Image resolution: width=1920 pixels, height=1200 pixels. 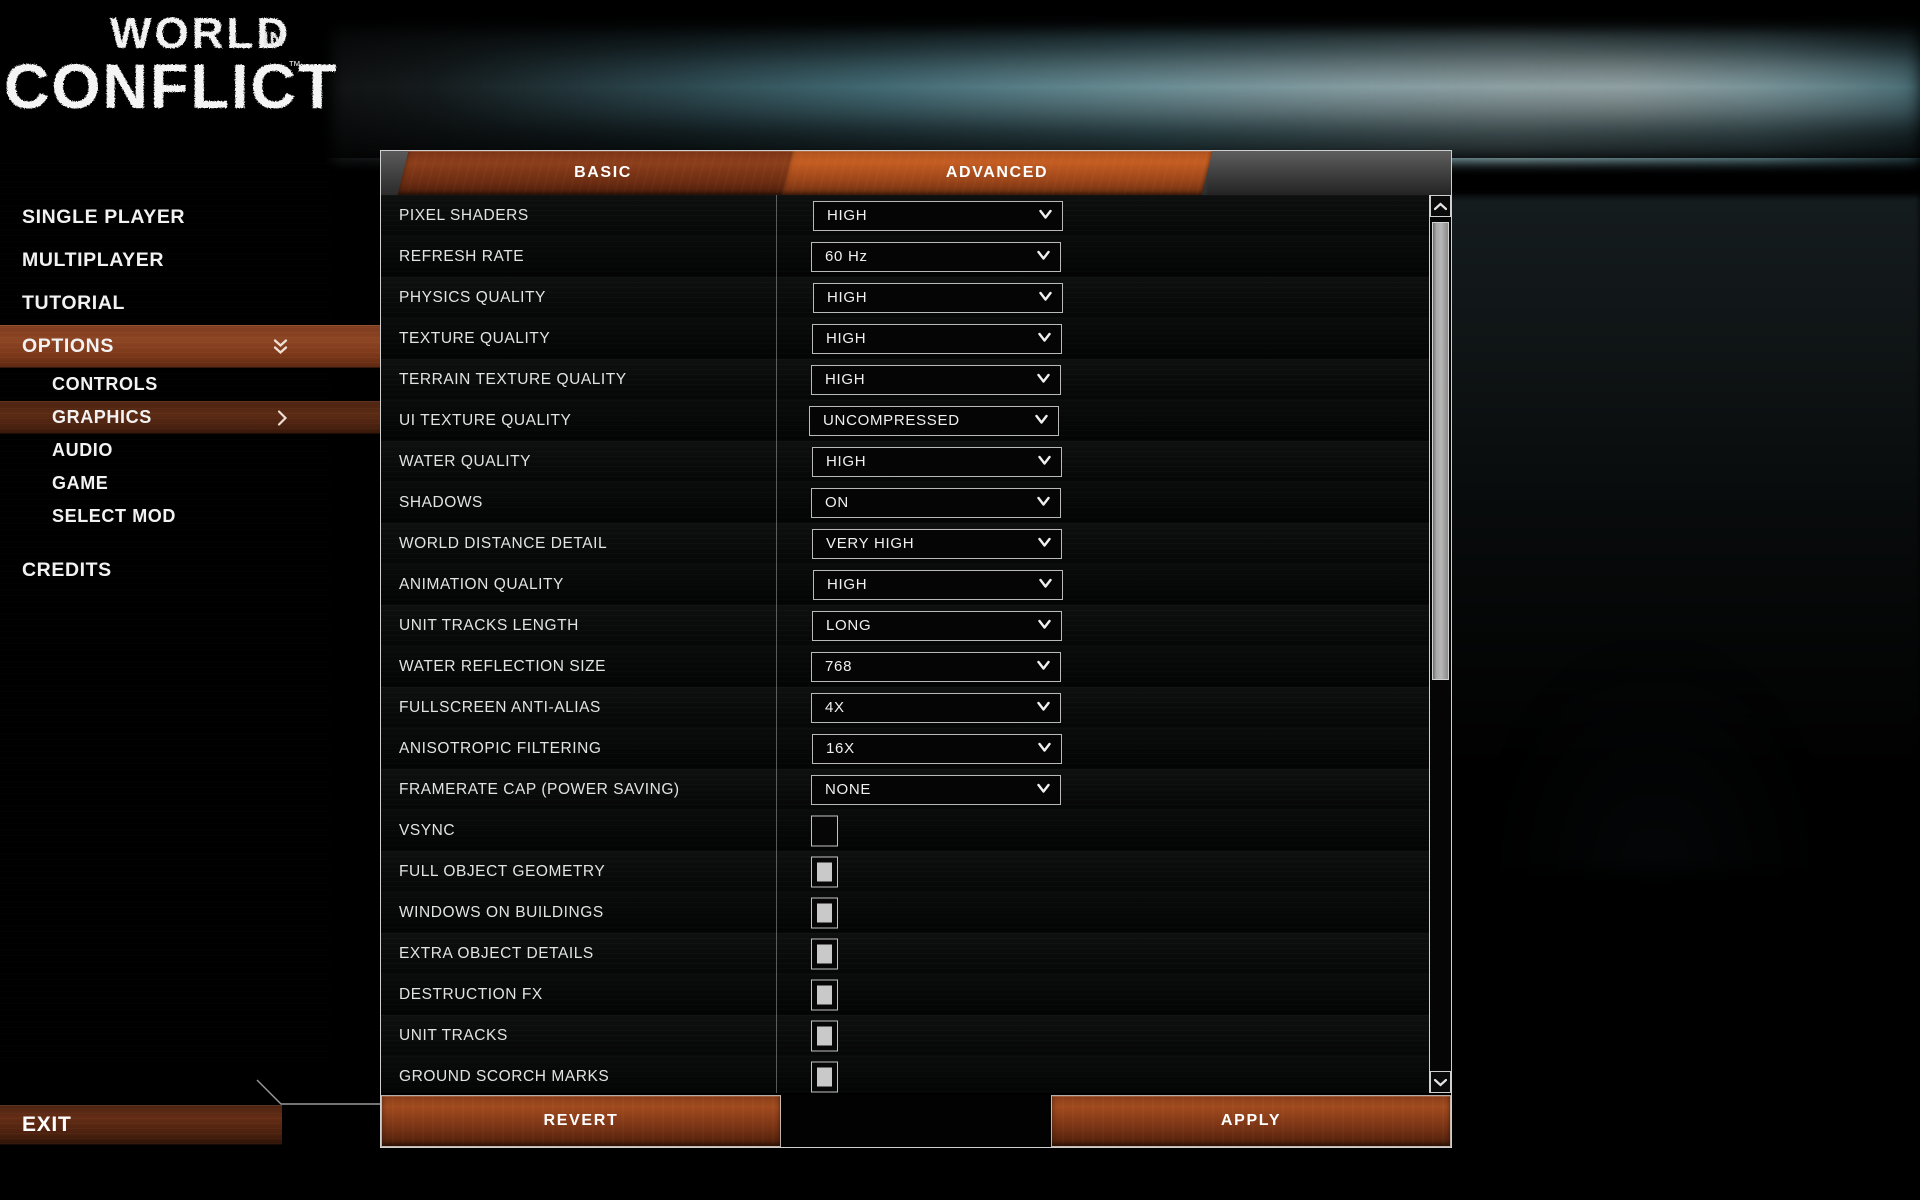 What do you see at coordinates (870, 543) in the screenshot?
I see `setting-dropdown-value: VERY HIGH` at bounding box center [870, 543].